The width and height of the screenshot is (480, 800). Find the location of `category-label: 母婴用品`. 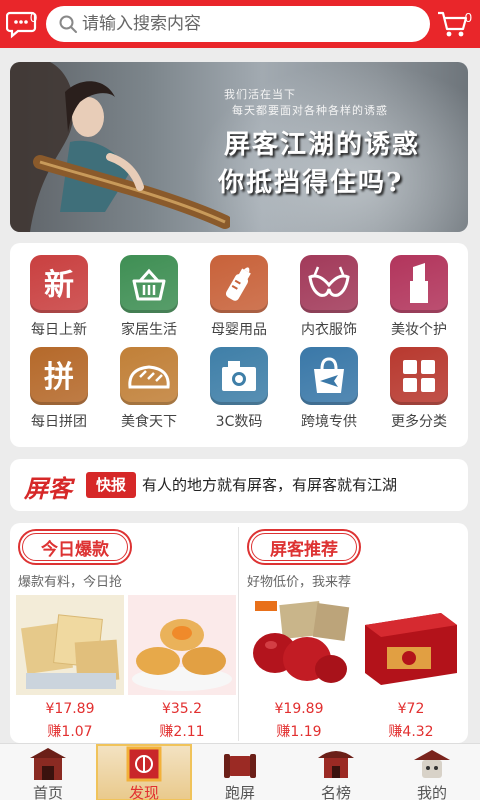

category-label: 母婴用品 is located at coordinates (239, 330).